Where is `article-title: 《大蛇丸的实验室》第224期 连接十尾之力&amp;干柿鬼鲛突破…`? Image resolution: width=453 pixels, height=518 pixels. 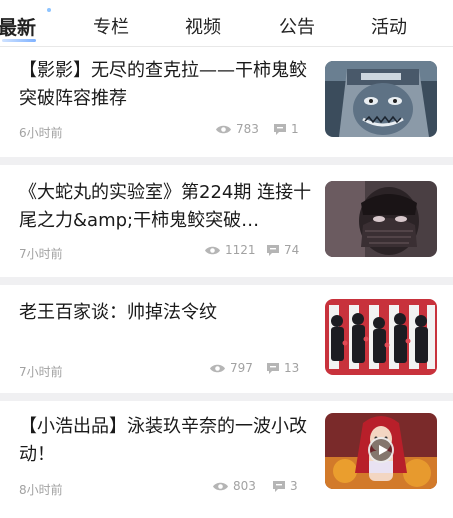 article-title: 《大蛇丸的实验室》第224期 连接十尾之力&amp;干柿鬼鲛突破… is located at coordinates (165, 206).